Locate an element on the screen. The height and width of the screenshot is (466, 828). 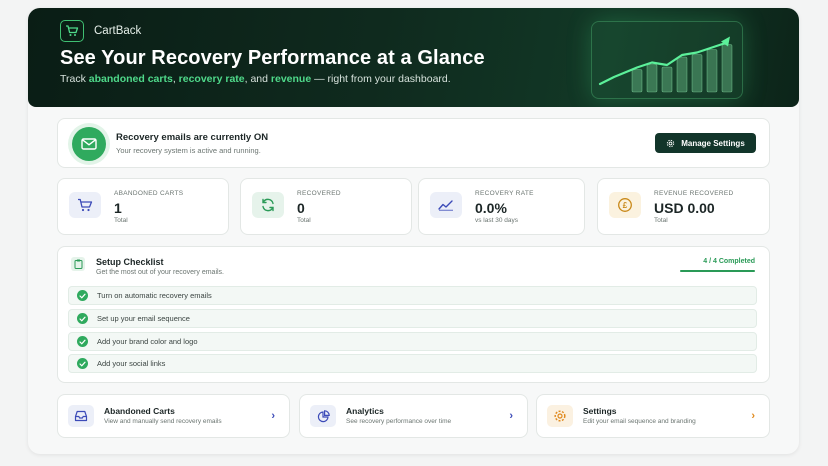
stat-note: vs last 30 days is located at coordinates (496, 220).